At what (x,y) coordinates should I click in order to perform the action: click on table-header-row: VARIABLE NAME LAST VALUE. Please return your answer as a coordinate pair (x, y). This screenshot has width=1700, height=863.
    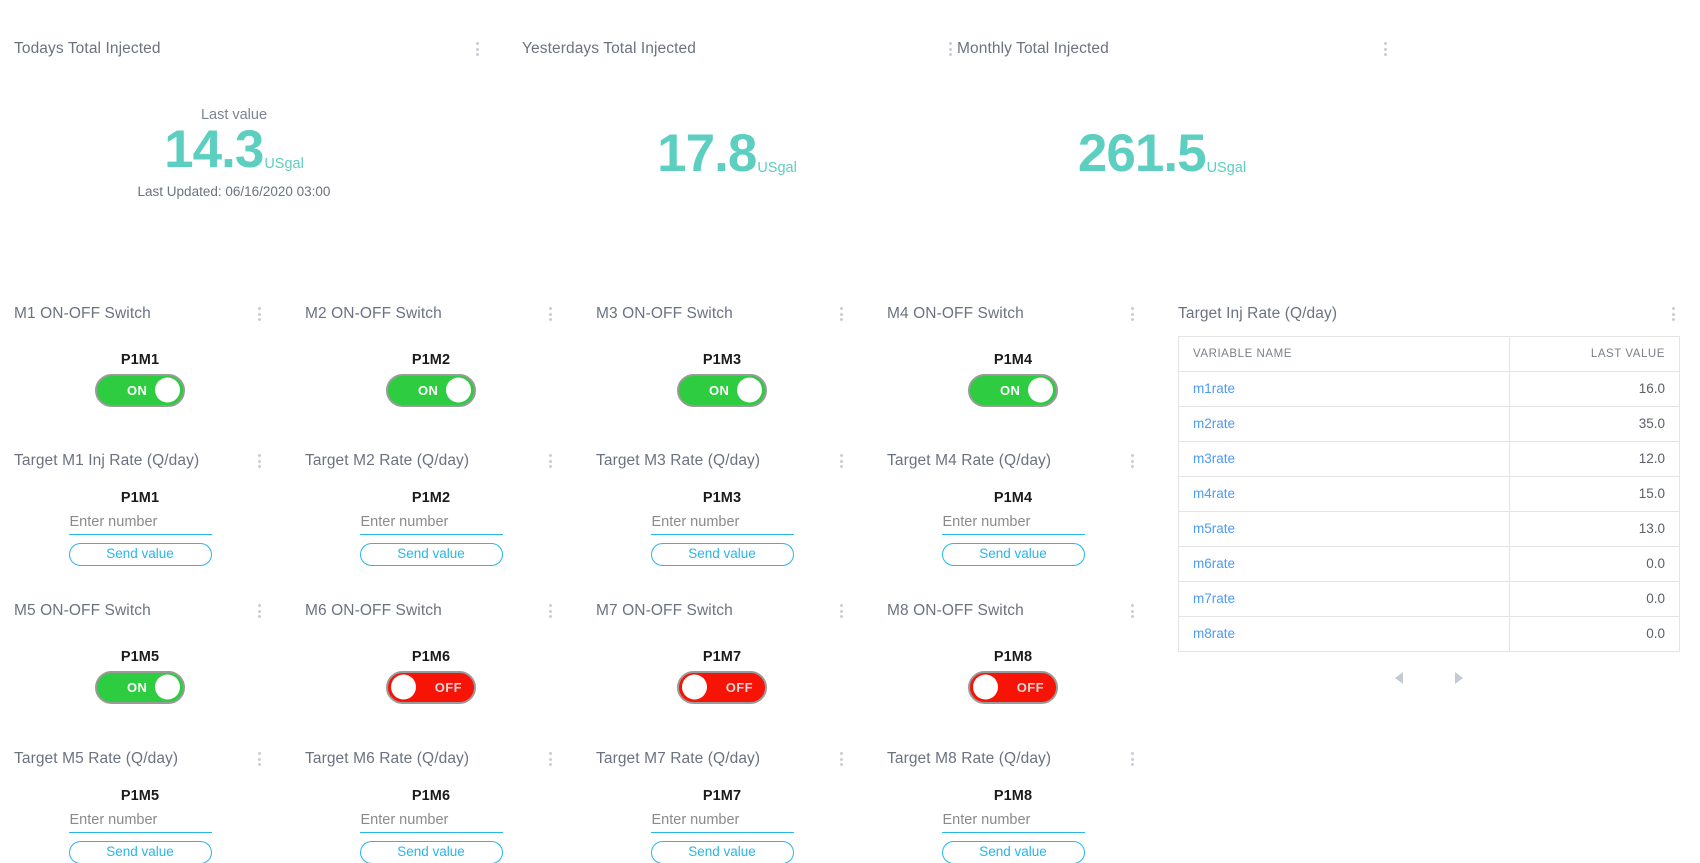
    Looking at the image, I should click on (1429, 353).